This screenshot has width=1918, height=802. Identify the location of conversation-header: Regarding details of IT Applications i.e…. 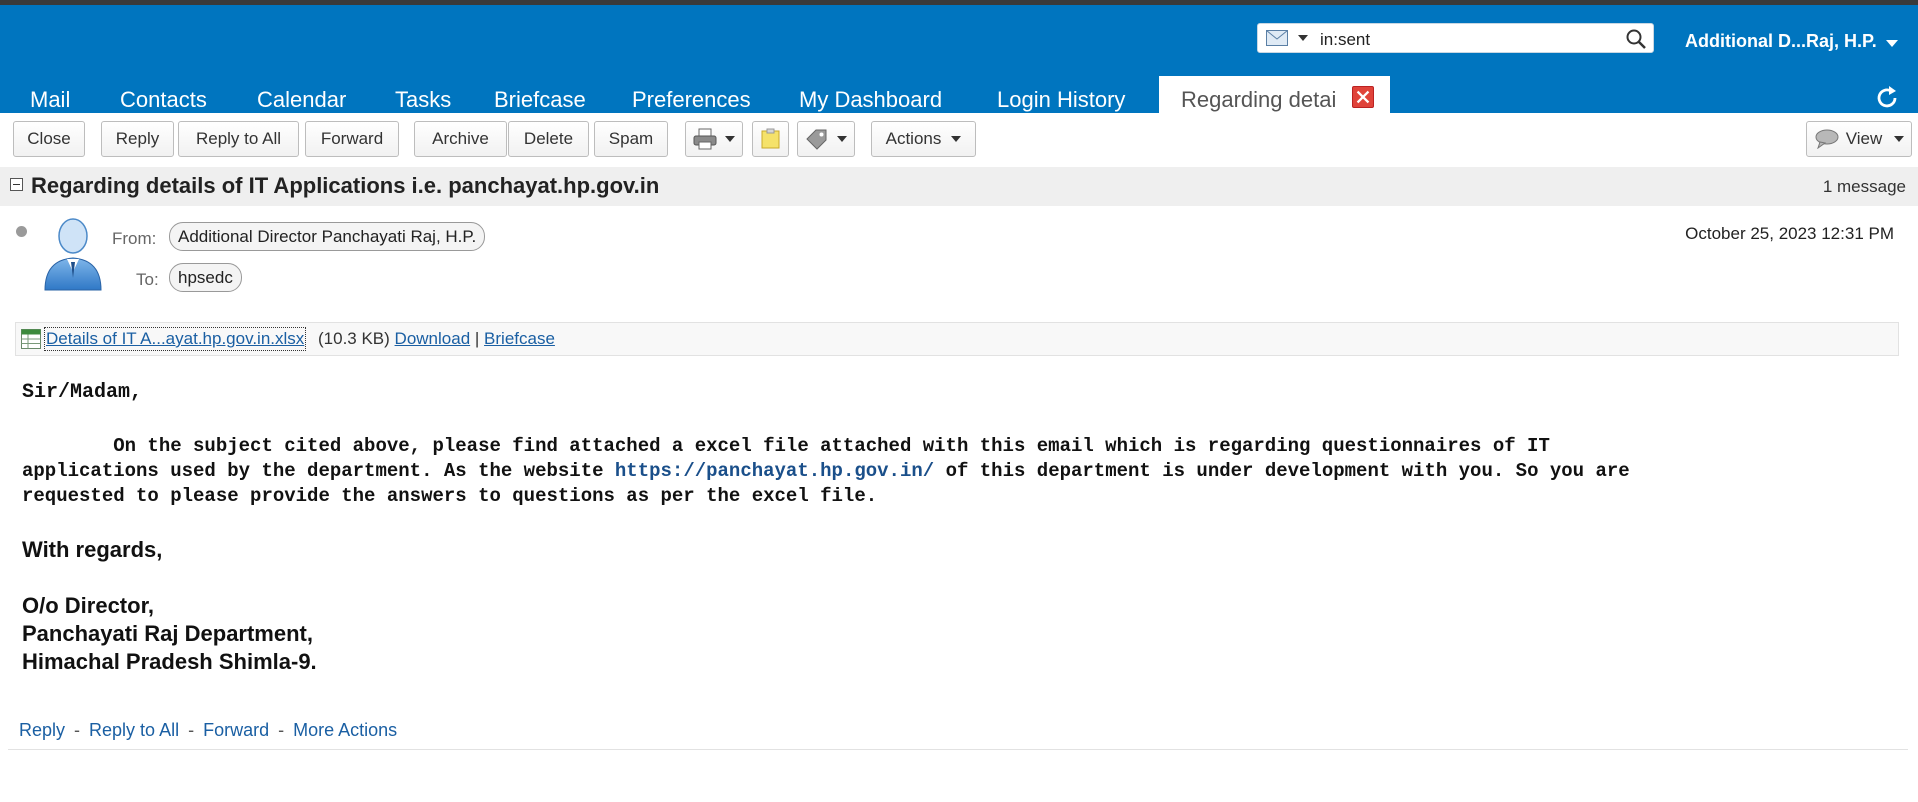
(959, 186).